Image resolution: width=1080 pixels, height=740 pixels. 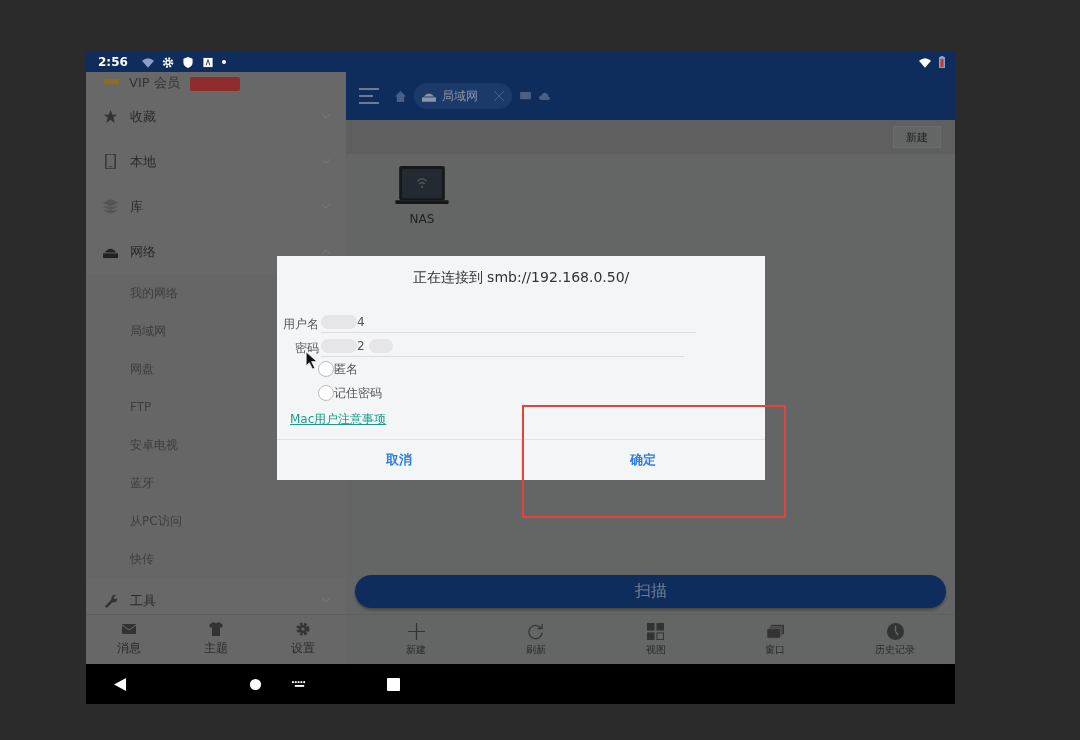 I want to click on shield-icon, so click(x=187, y=62).